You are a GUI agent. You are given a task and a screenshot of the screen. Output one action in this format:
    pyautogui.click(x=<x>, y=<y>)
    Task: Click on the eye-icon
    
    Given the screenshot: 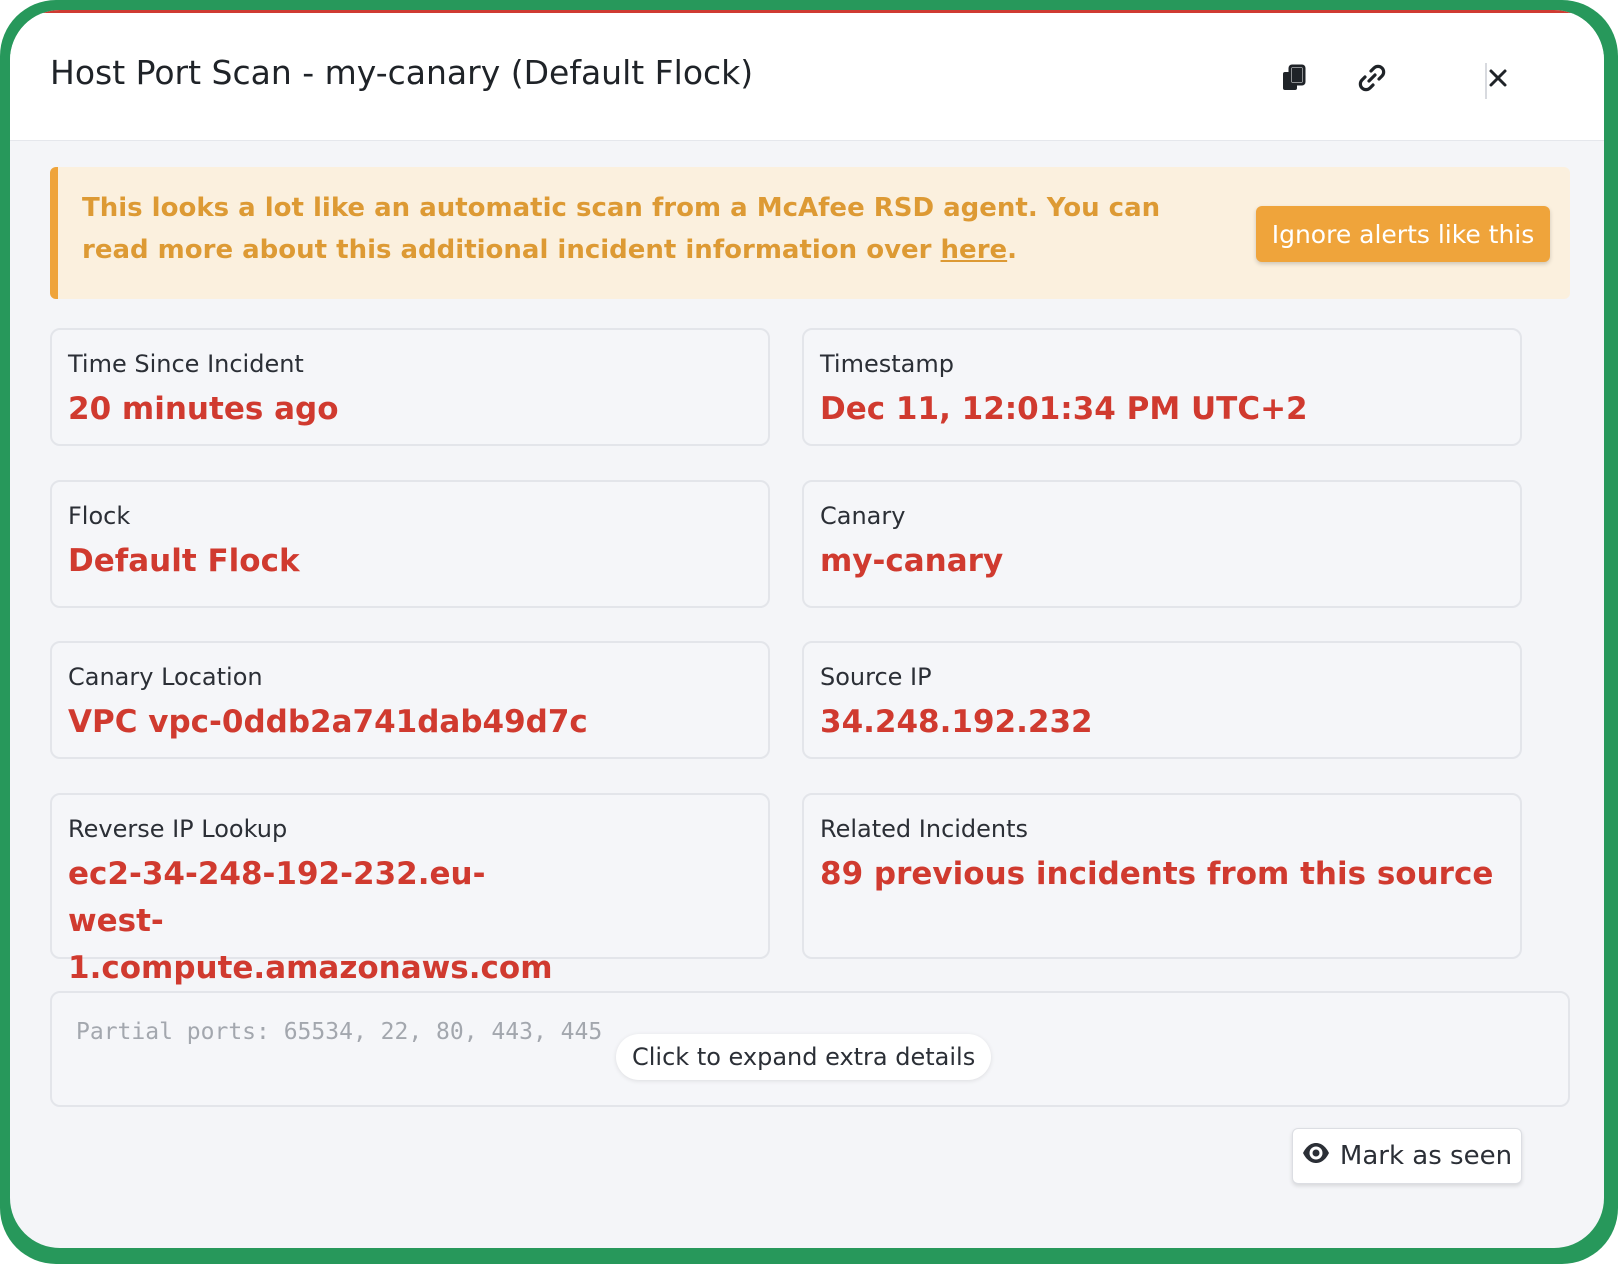 What is the action you would take?
    pyautogui.click(x=1316, y=1156)
    